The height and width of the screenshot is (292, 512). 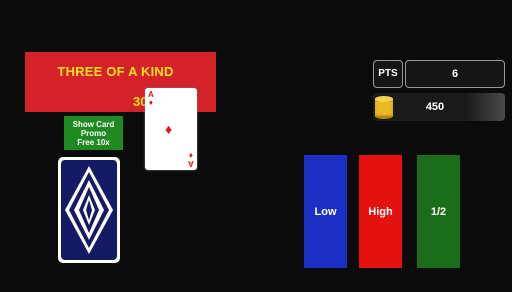 What do you see at coordinates (93, 142) in the screenshot?
I see `promo-line-3: Free 10x` at bounding box center [93, 142].